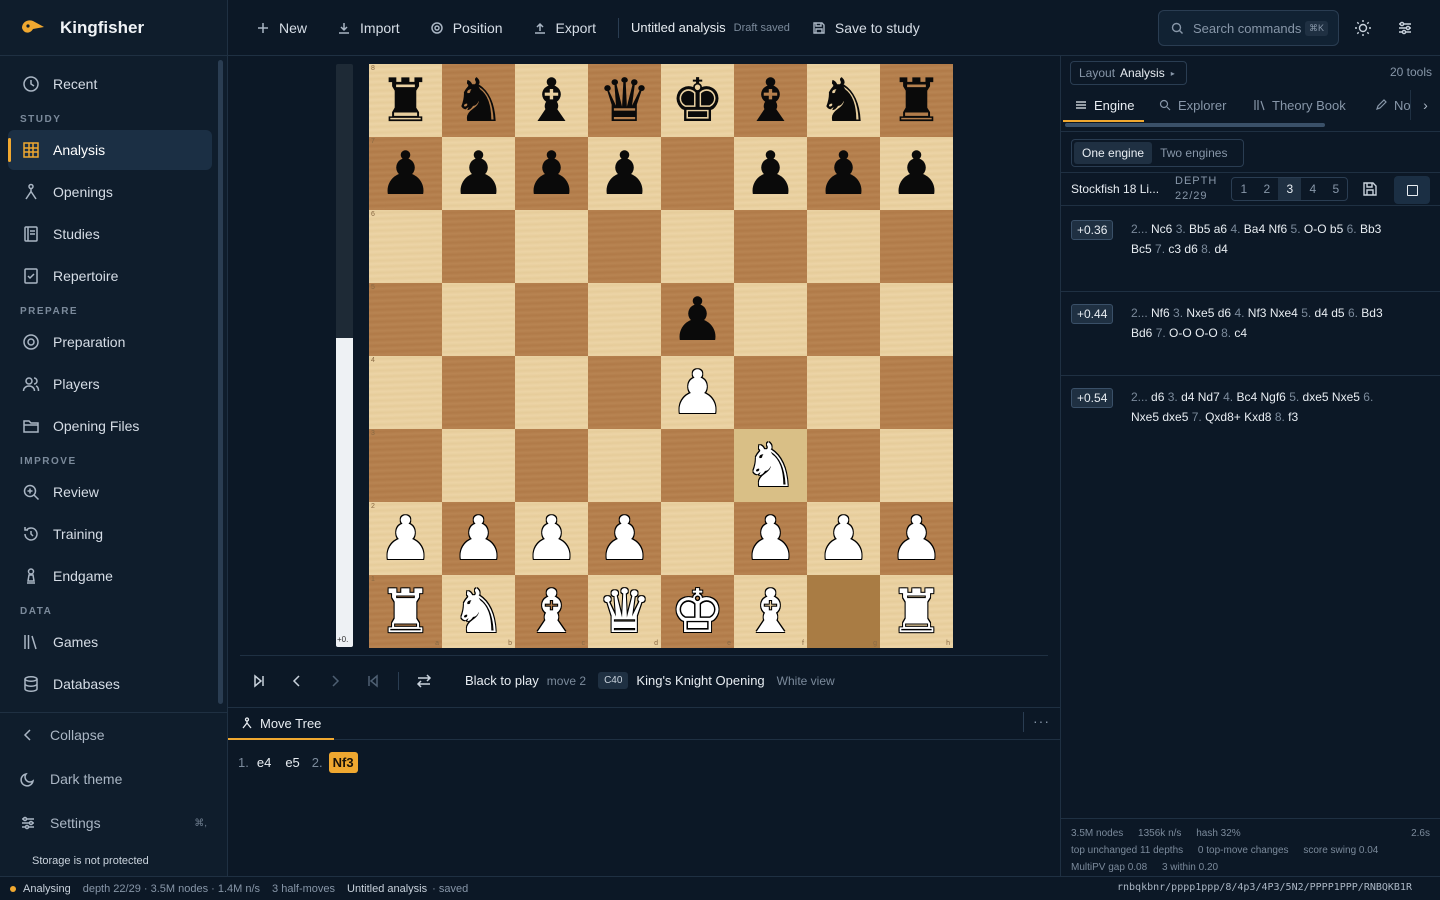  I want to click on new-button: New, so click(281, 28).